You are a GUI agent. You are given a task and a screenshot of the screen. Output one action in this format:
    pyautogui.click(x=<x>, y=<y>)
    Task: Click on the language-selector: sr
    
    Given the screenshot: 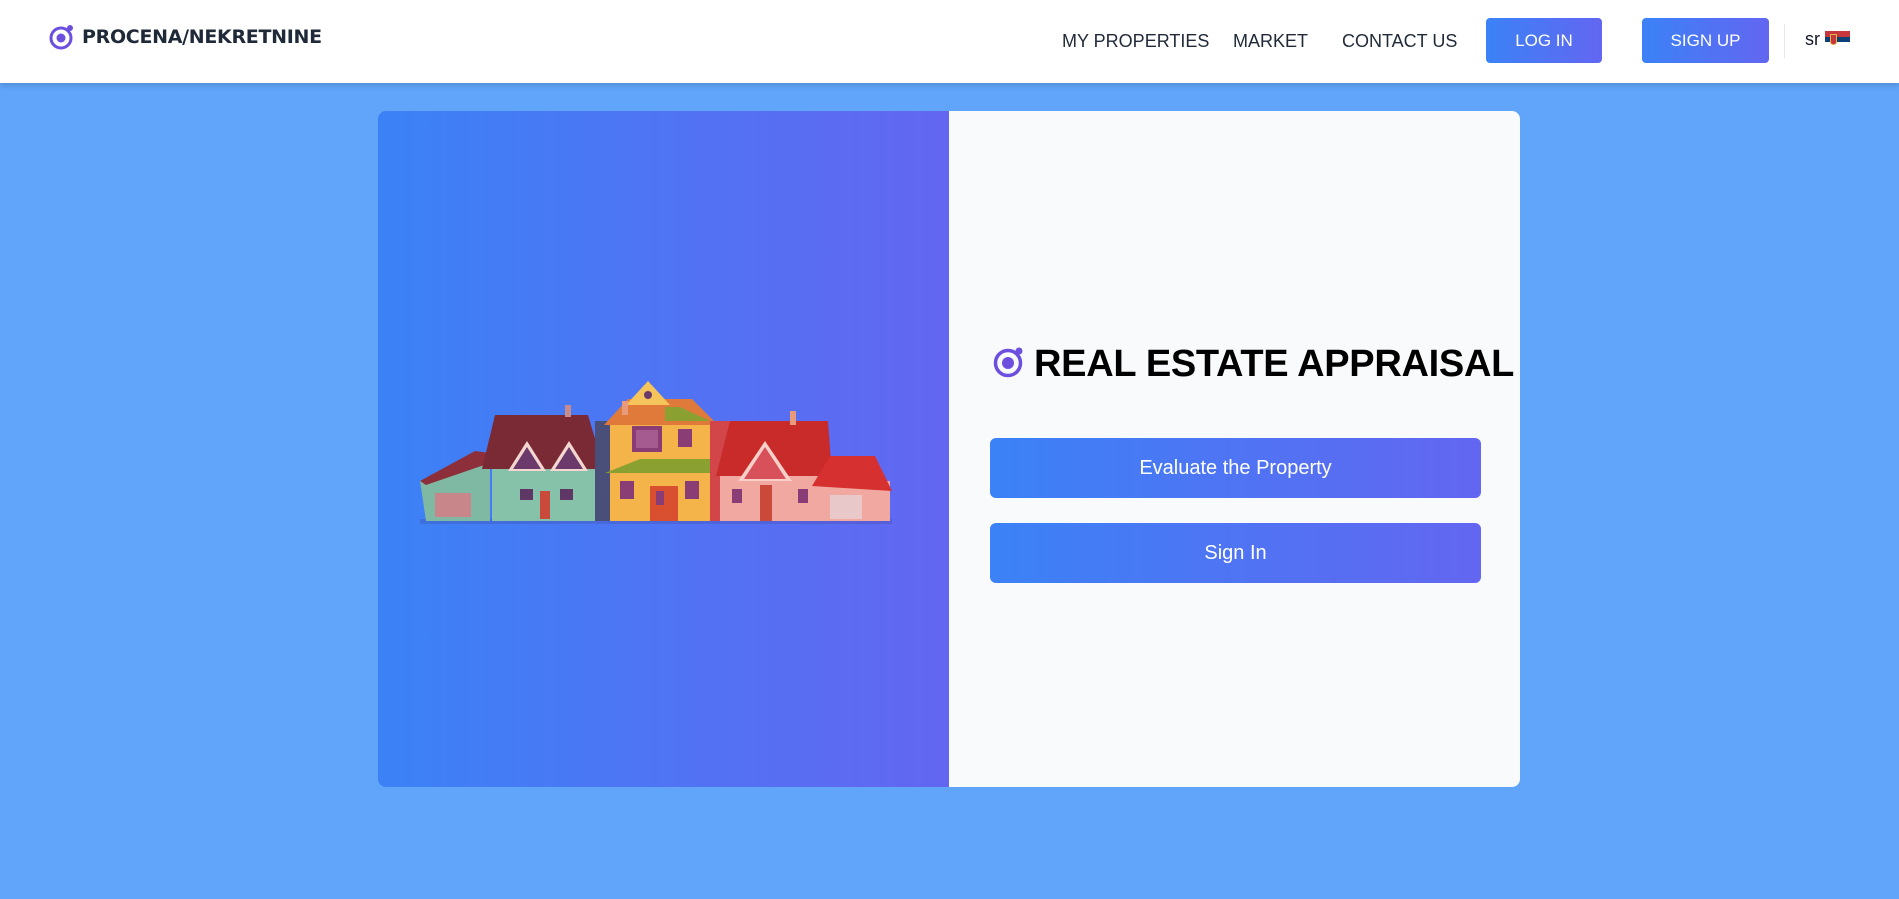 What is the action you would take?
    pyautogui.click(x=1827, y=39)
    